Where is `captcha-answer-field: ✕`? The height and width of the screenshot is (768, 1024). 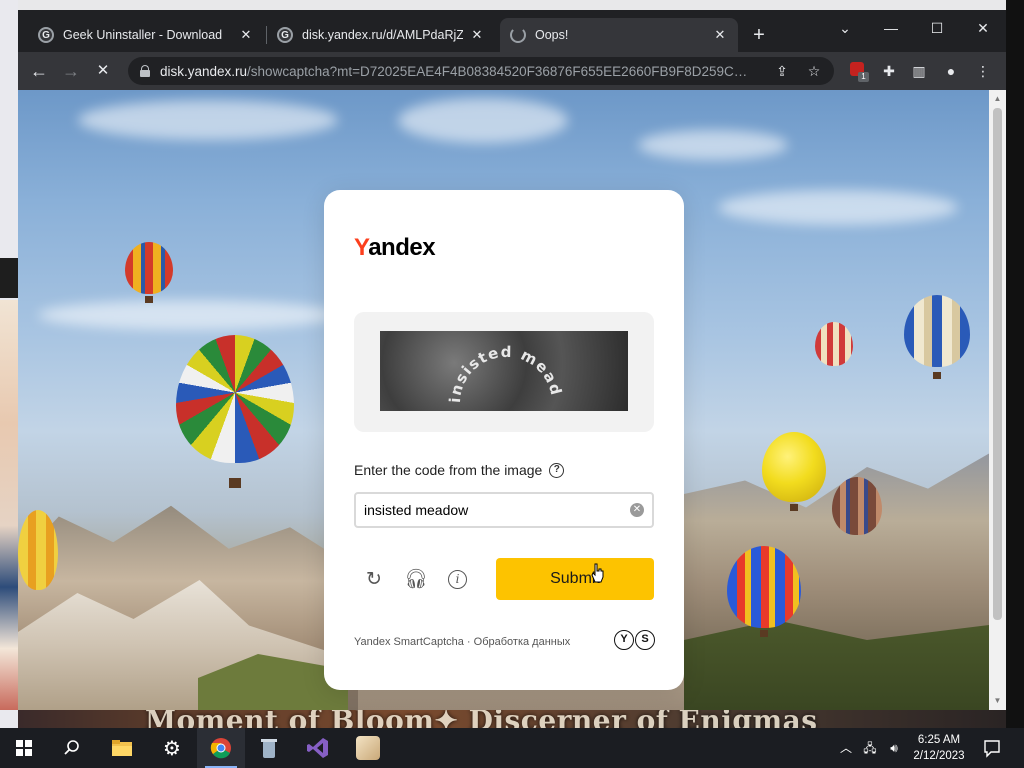 captcha-answer-field: ✕ is located at coordinates (504, 510).